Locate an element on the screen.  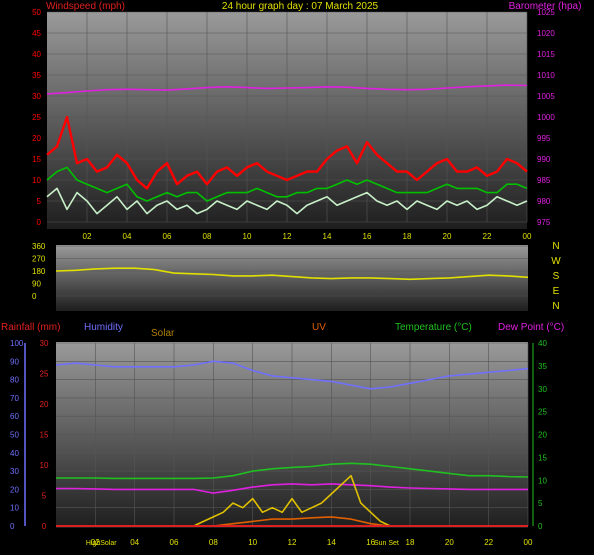
temperature-tick-label: 30 is located at coordinates (542, 389).